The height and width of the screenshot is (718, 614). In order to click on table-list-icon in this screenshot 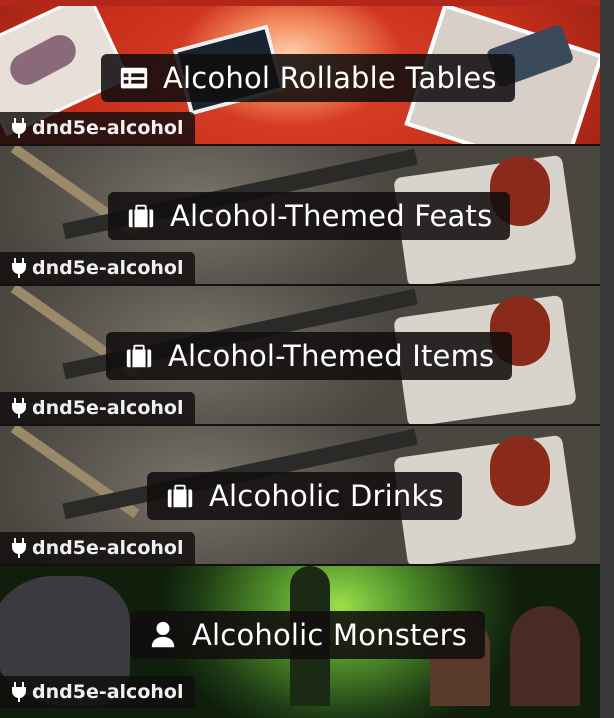, I will do `click(134, 78)`.